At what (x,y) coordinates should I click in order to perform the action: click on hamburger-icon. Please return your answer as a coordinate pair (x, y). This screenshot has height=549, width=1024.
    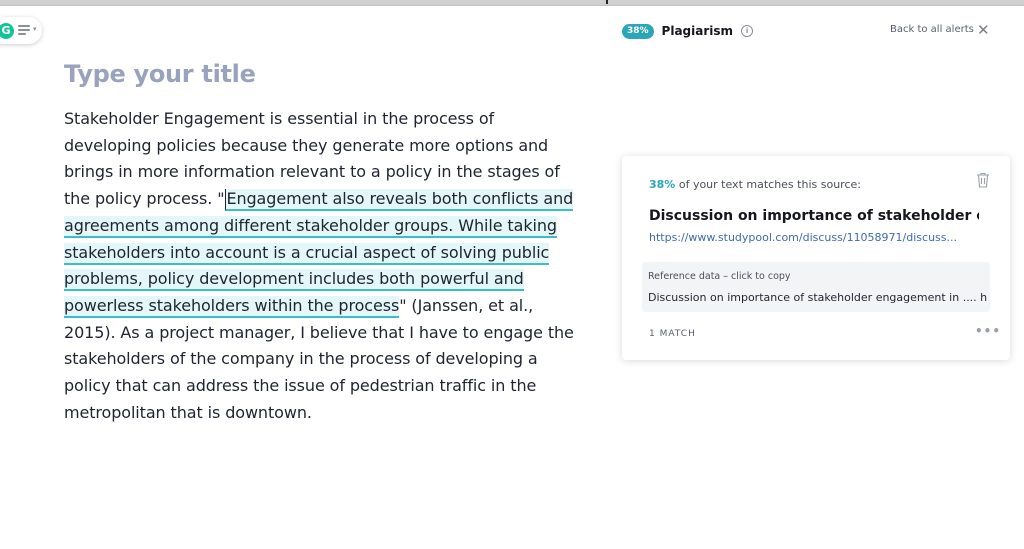
    Looking at the image, I should click on (24, 30).